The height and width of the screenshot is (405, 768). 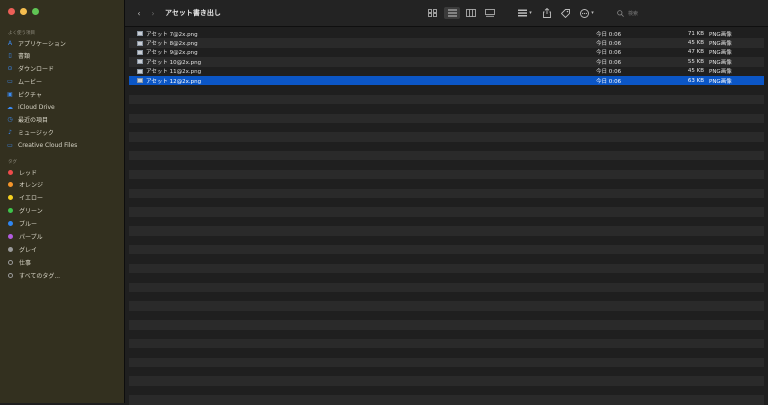 I want to click on forward-button: ›, so click(x=153, y=13).